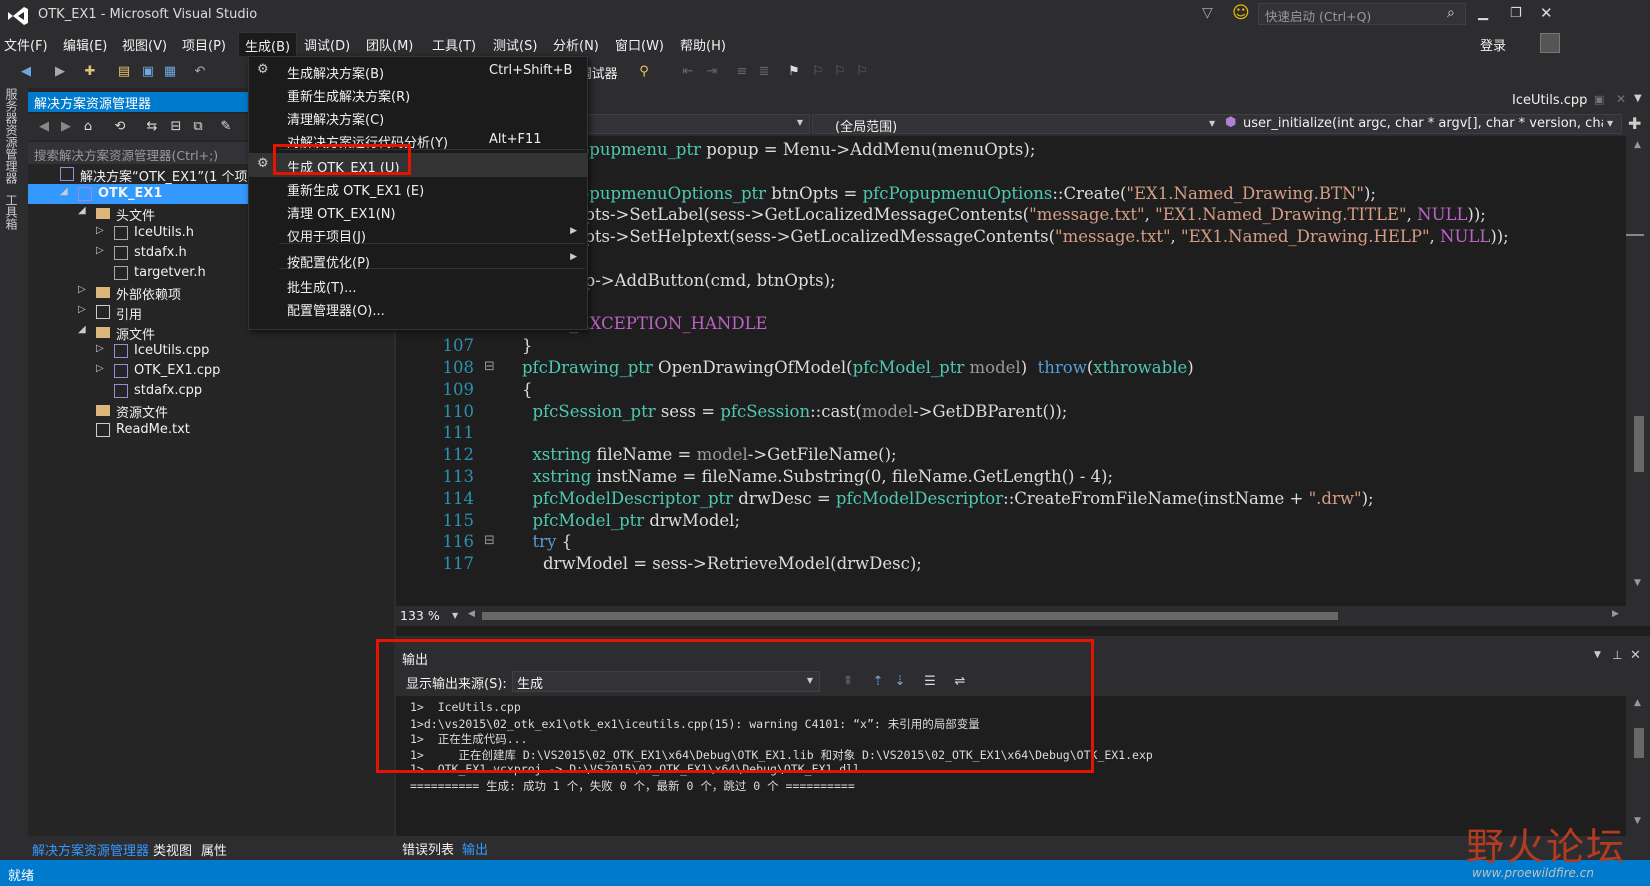 The height and width of the screenshot is (886, 1650). Describe the element at coordinates (418, 260) in the screenshot. I see `build-menu-item: 按配置优化(P) ▶` at that location.